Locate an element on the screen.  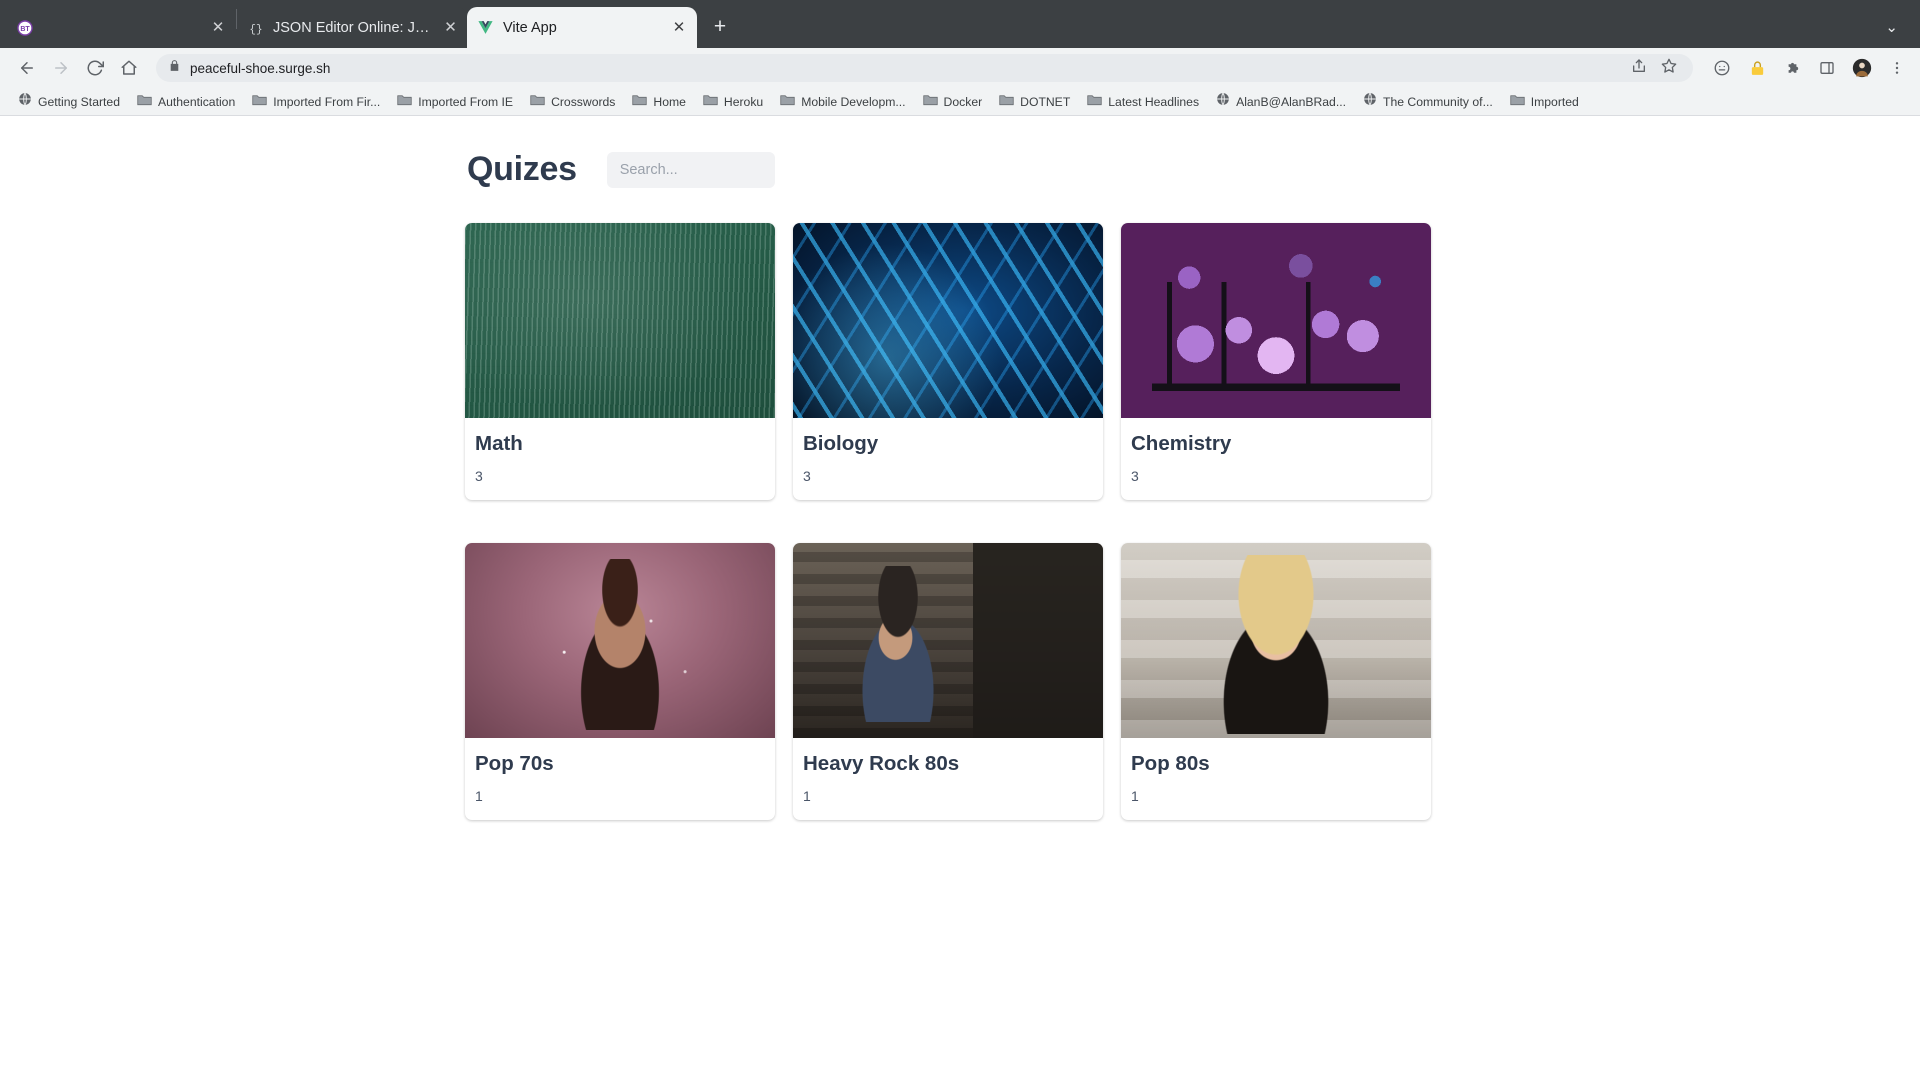
extensions-puzzle-icon is located at coordinates (1792, 68).